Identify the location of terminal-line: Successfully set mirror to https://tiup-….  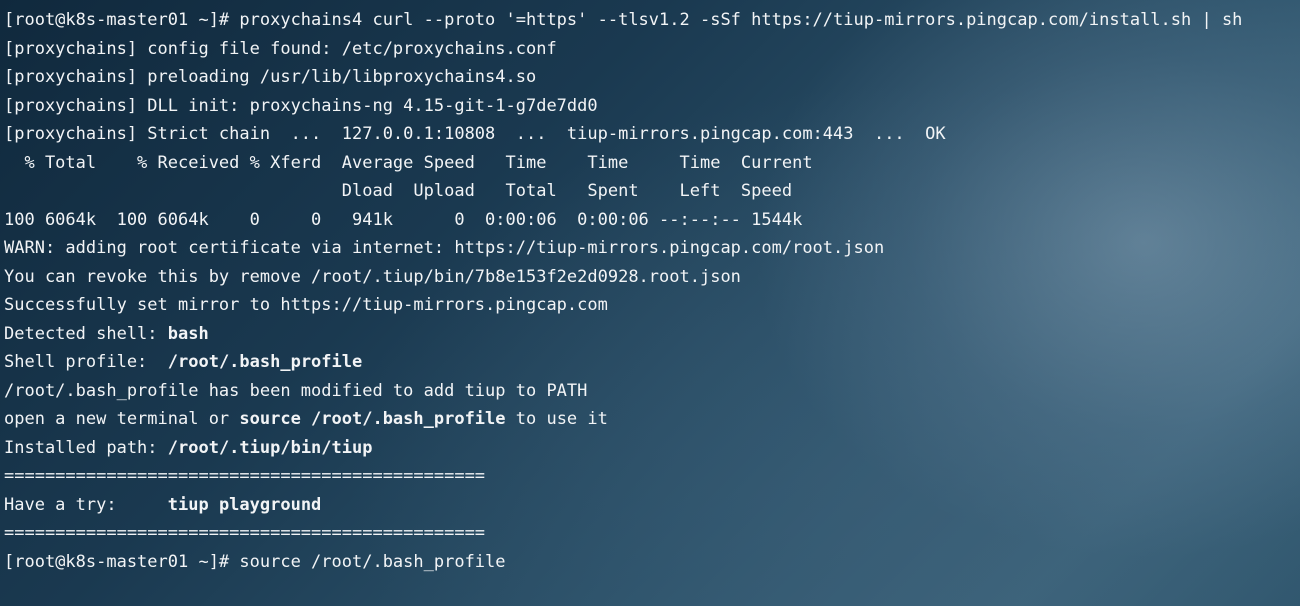
(623, 305).